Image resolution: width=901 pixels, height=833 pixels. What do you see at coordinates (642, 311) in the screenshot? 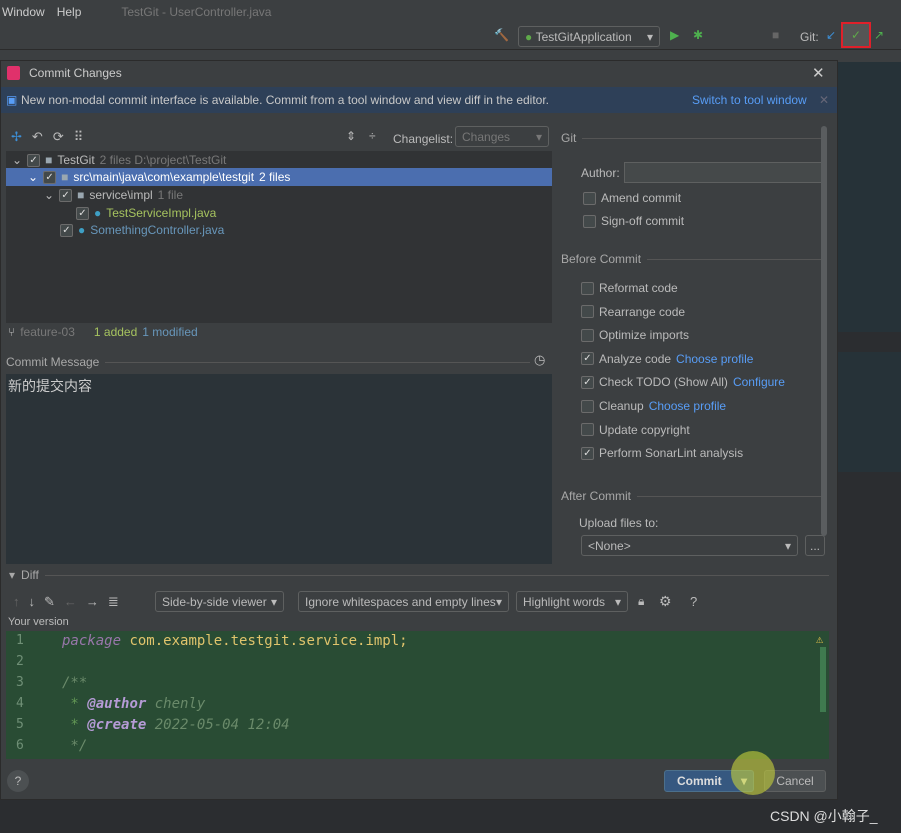
I see `option-label: Rearrange code` at bounding box center [642, 311].